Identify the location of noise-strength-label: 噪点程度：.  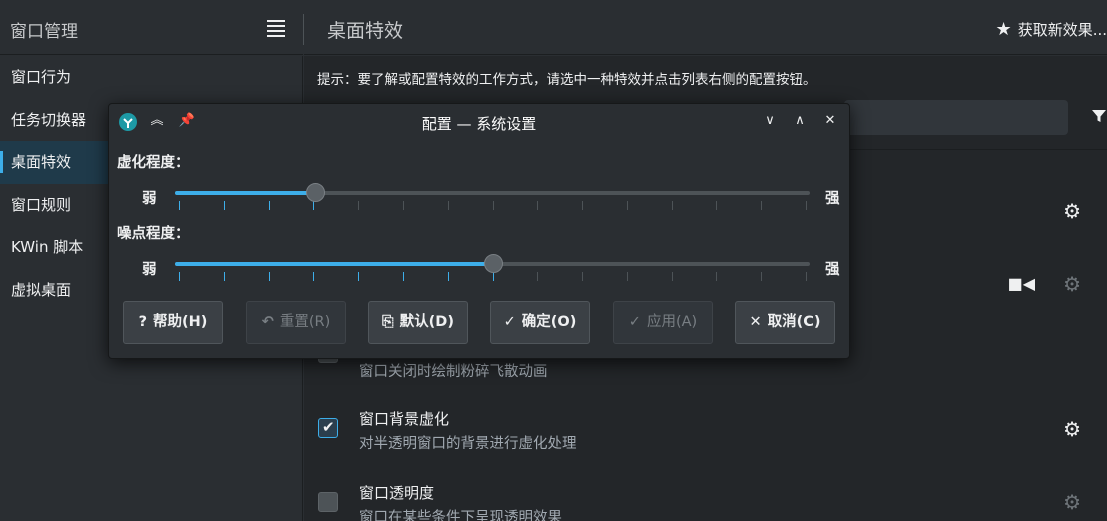
(153, 234).